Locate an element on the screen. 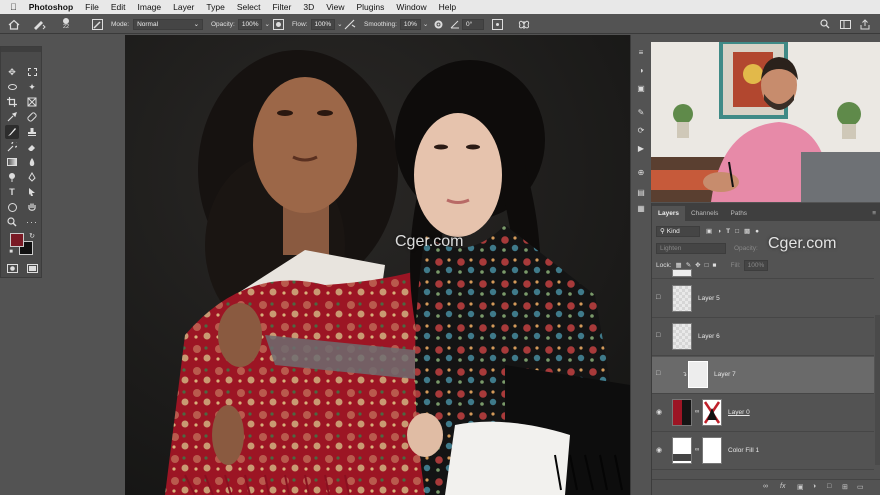 The height and width of the screenshot is (495, 880). frame-tool-icon is located at coordinates (32, 102).